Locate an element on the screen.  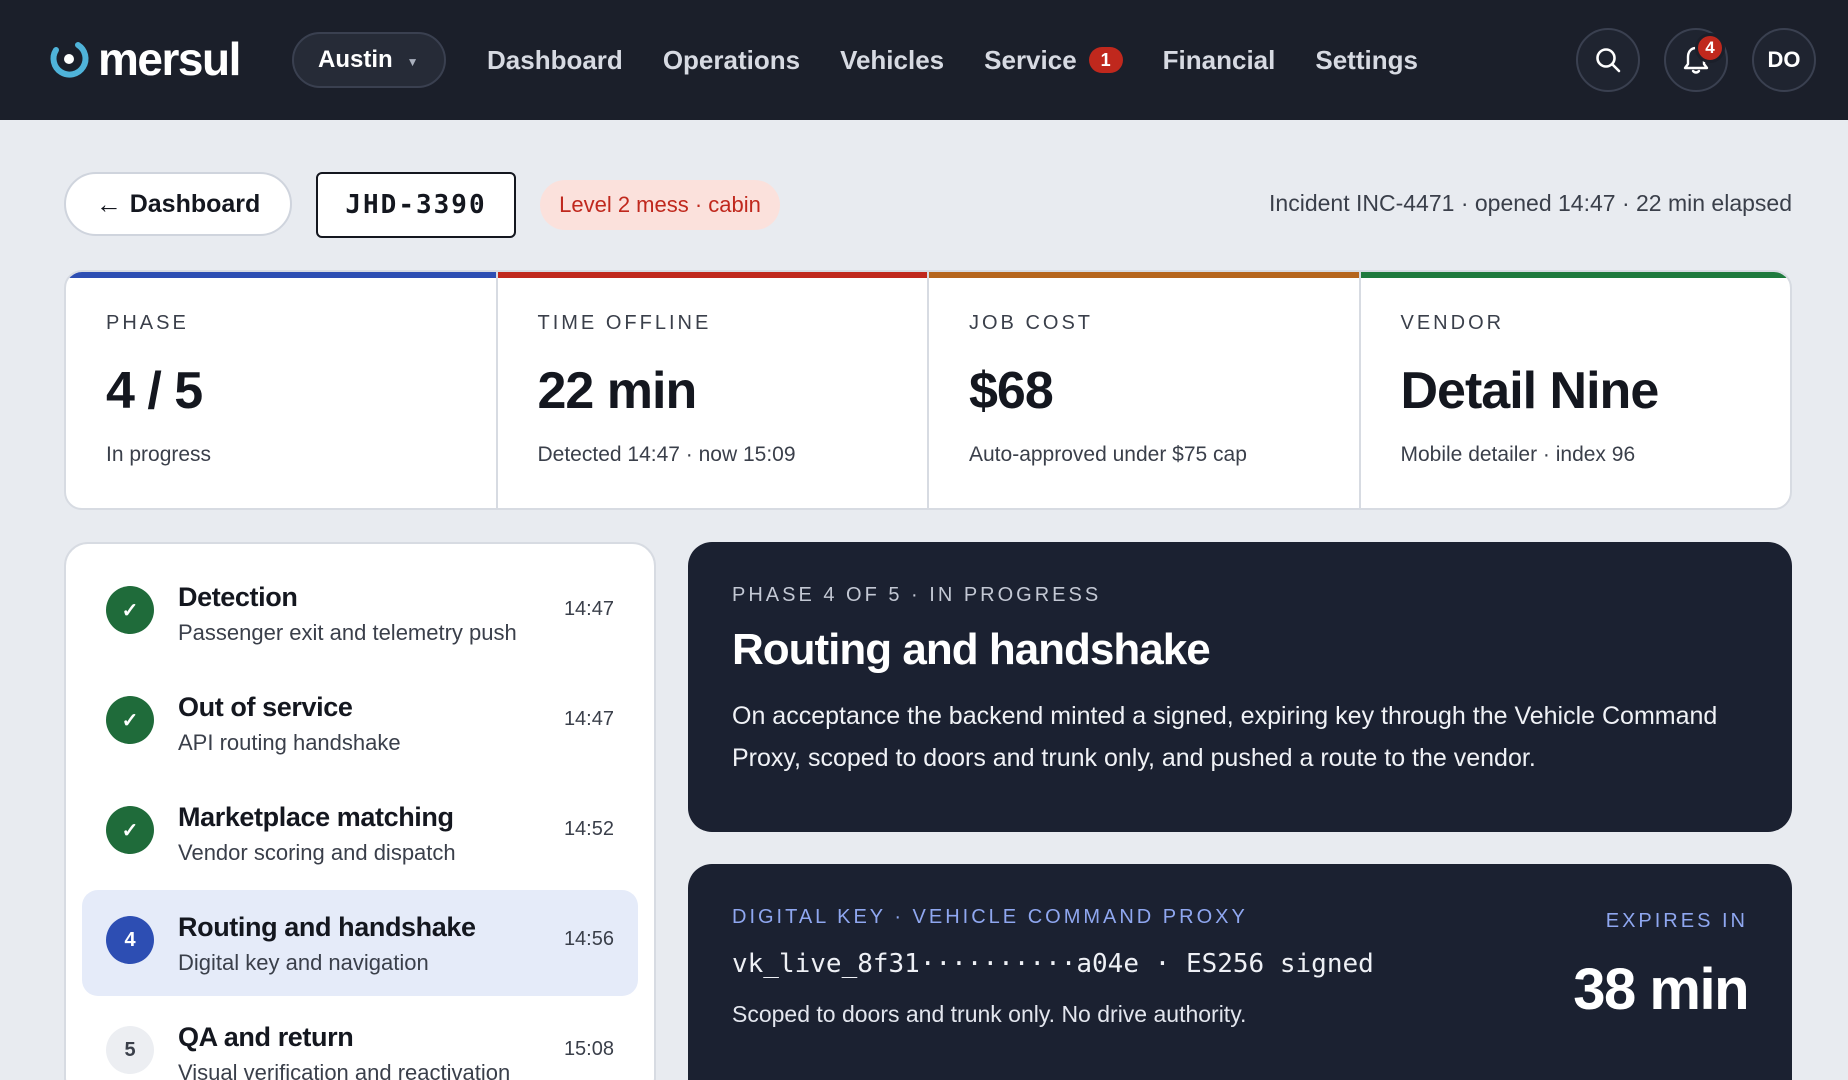
step-title: Detection is located at coordinates (238, 597).